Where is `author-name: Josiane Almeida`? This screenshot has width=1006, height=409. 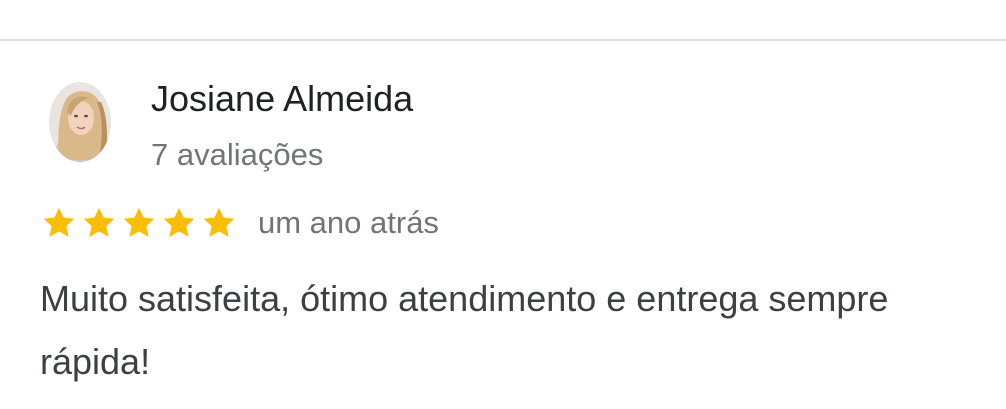
author-name: Josiane Almeida is located at coordinates (282, 99).